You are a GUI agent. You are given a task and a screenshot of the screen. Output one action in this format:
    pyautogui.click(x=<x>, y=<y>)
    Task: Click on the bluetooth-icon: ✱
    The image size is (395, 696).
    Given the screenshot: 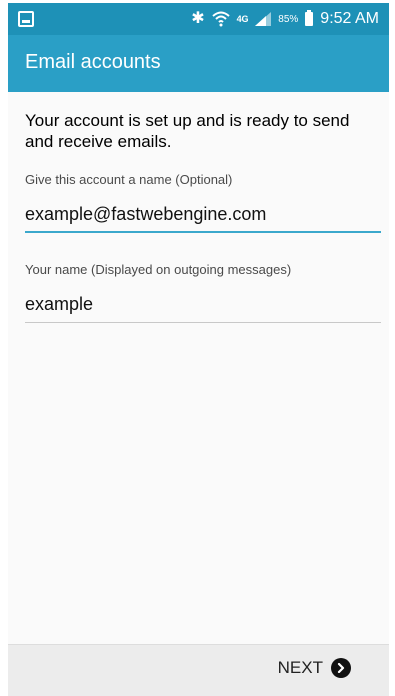 What is the action you would take?
    pyautogui.click(x=198, y=18)
    